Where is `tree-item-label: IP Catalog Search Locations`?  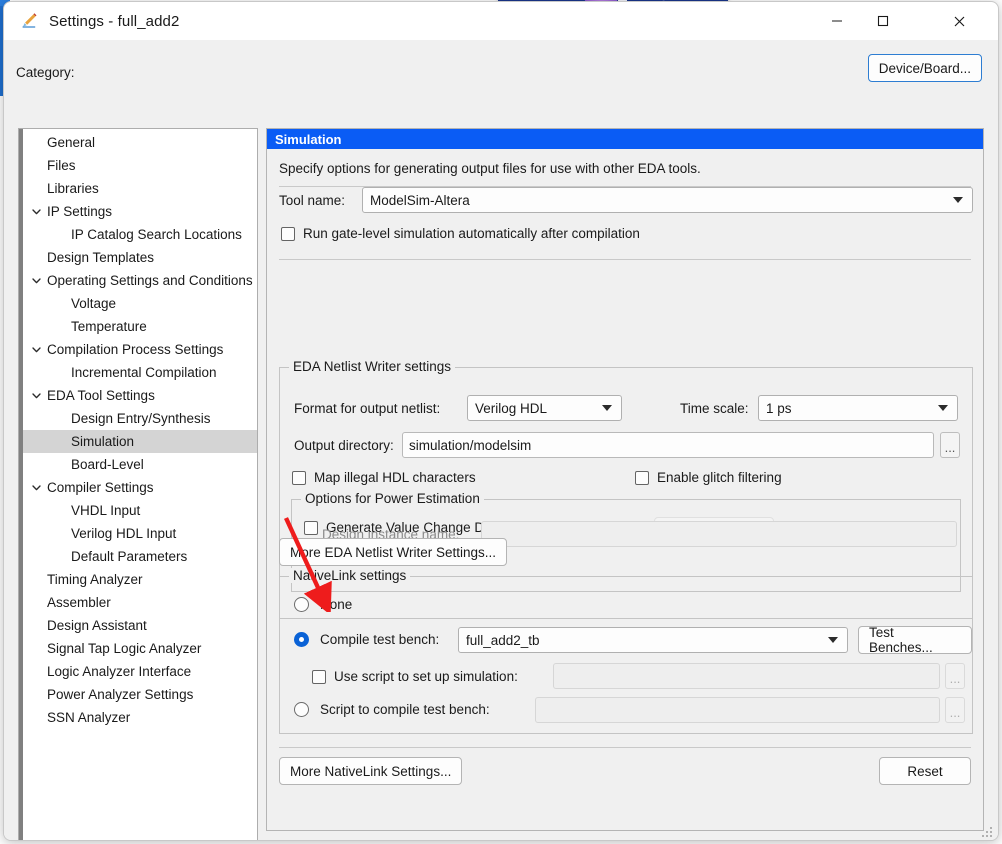 tree-item-label: IP Catalog Search Locations is located at coordinates (156, 234).